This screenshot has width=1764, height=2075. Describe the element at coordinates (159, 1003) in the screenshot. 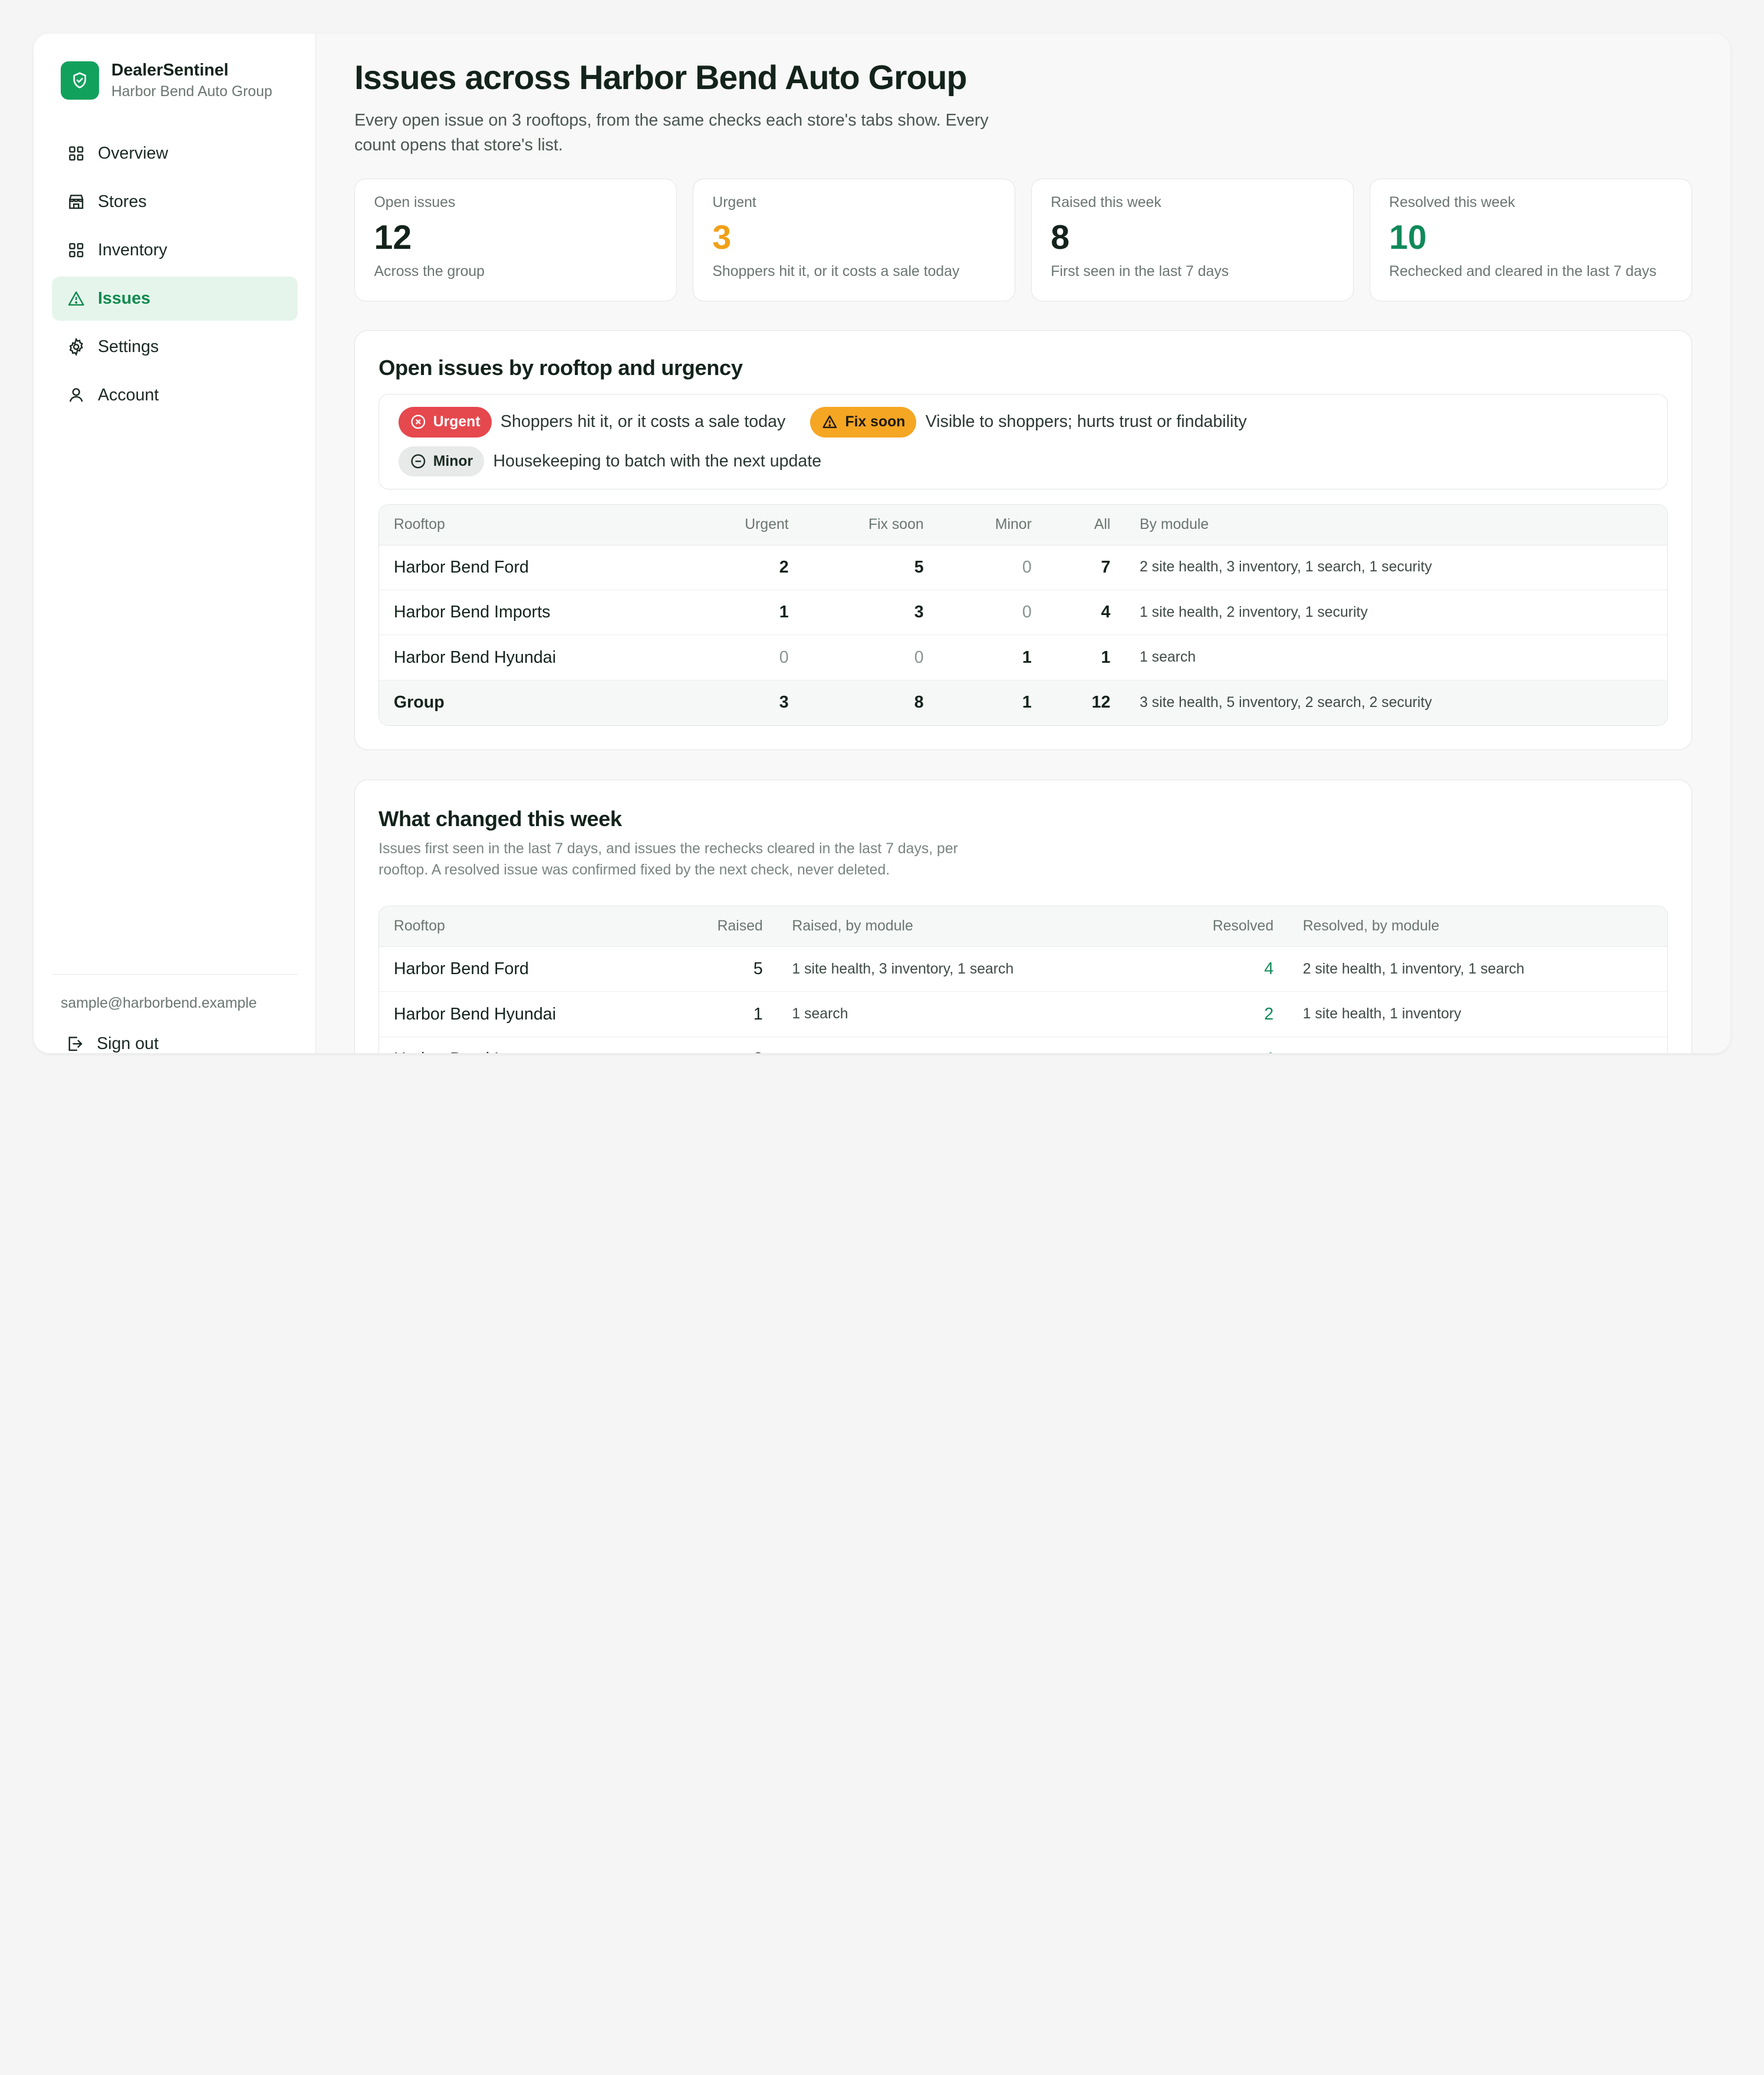

I see `user-email: sample@harborbend.example` at that location.